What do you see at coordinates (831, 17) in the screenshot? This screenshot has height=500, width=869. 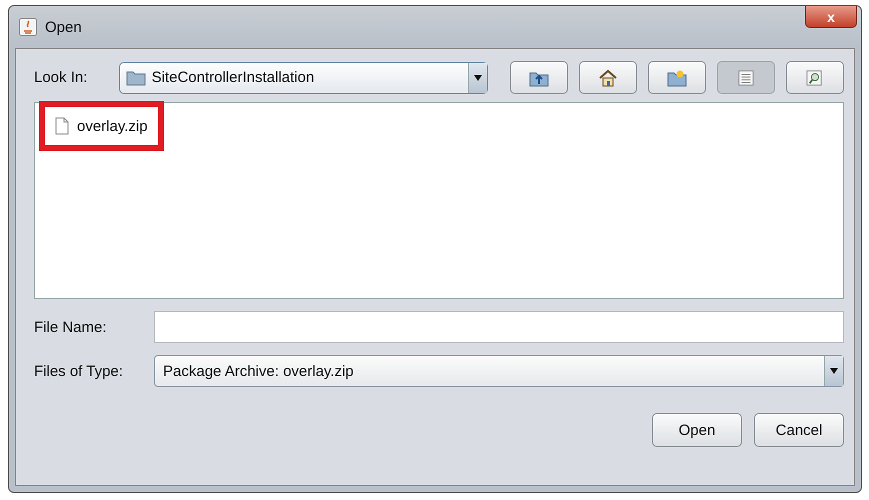 I see `close-button: x` at bounding box center [831, 17].